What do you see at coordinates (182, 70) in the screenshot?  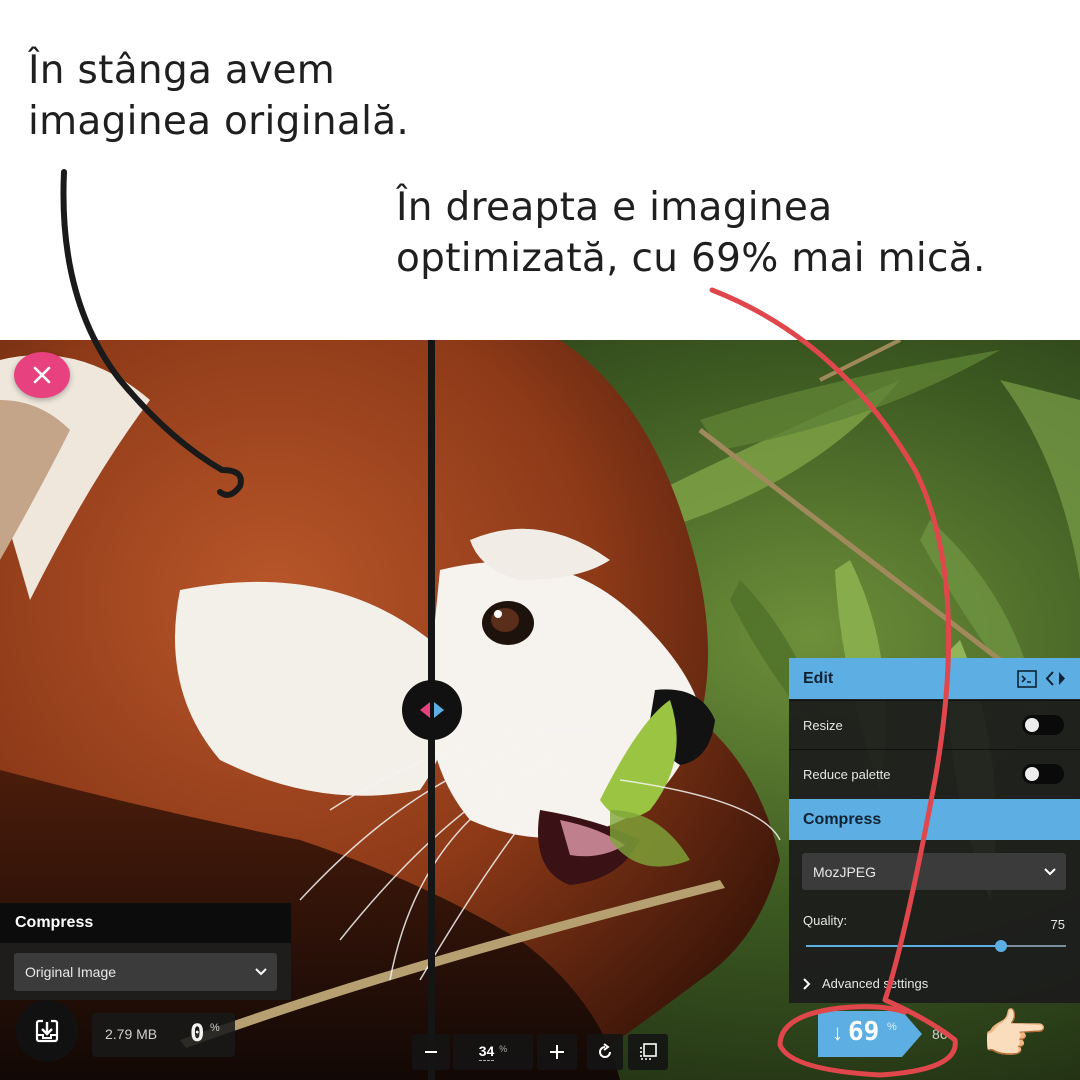 I see `caption-left-line1: În stânga avem` at bounding box center [182, 70].